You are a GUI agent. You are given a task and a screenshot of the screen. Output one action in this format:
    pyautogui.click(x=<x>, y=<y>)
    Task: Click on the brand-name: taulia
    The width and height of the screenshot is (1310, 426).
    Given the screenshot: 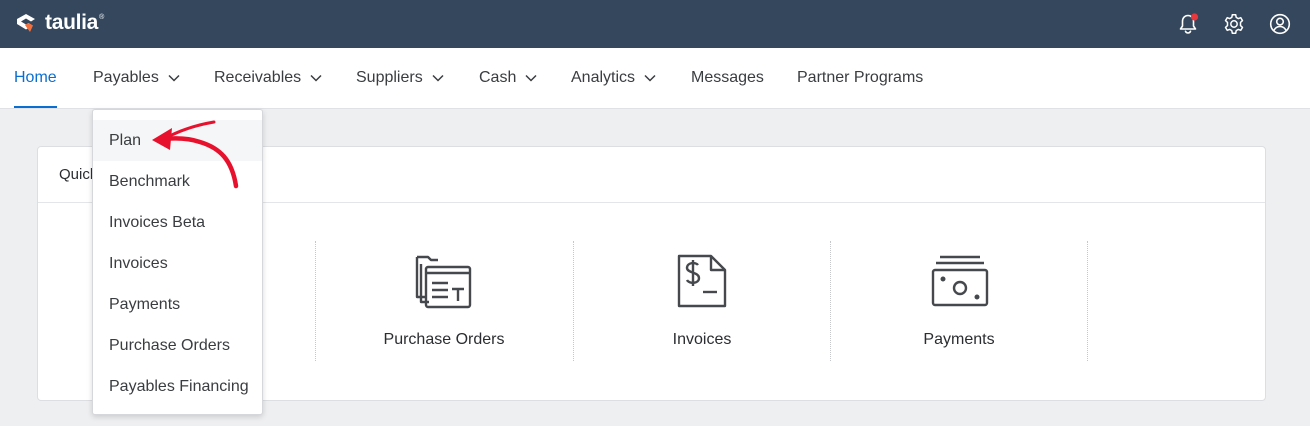 What is the action you would take?
    pyautogui.click(x=72, y=22)
    